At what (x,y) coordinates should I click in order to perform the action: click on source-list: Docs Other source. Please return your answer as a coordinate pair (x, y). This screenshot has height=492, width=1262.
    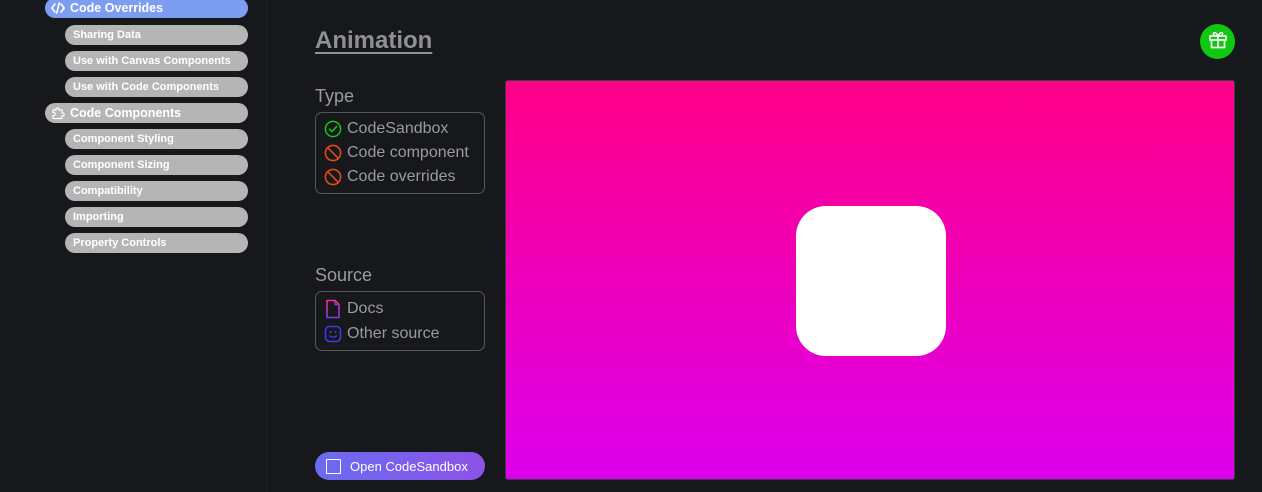
    Looking at the image, I should click on (400, 321).